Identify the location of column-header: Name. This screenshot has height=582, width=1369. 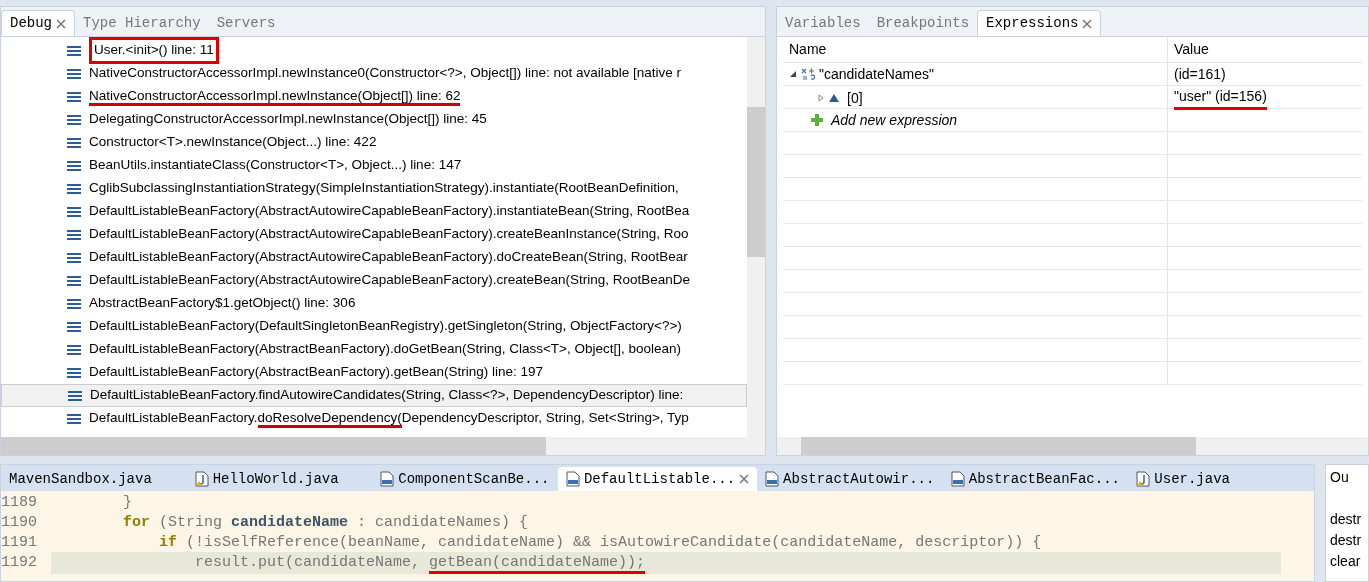
(975, 49).